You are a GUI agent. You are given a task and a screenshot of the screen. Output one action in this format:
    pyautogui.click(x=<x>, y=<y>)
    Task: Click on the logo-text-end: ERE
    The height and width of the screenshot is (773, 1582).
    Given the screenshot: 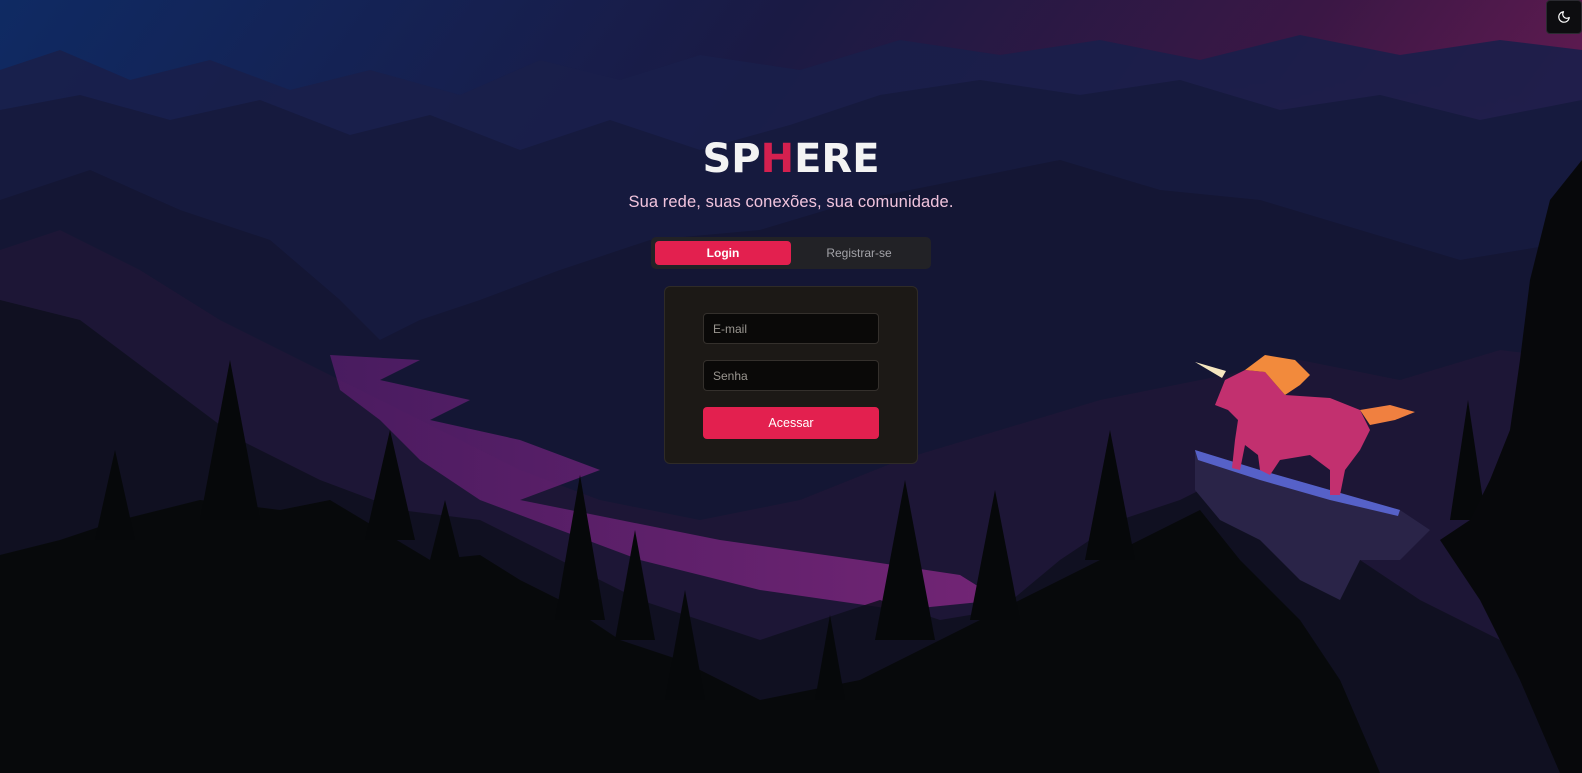 What is the action you would take?
    pyautogui.click(x=837, y=159)
    